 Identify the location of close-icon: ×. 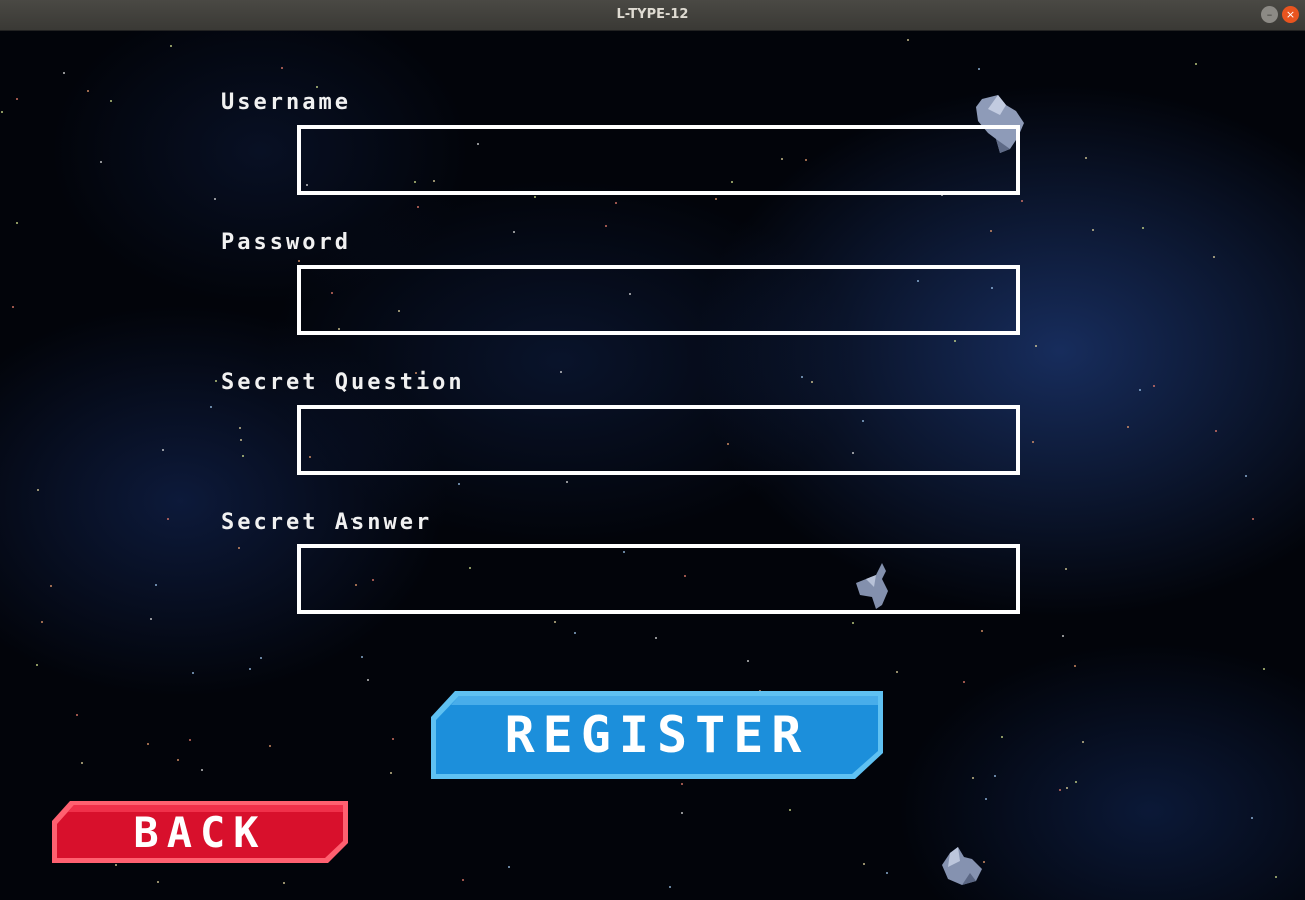
(1290, 14).